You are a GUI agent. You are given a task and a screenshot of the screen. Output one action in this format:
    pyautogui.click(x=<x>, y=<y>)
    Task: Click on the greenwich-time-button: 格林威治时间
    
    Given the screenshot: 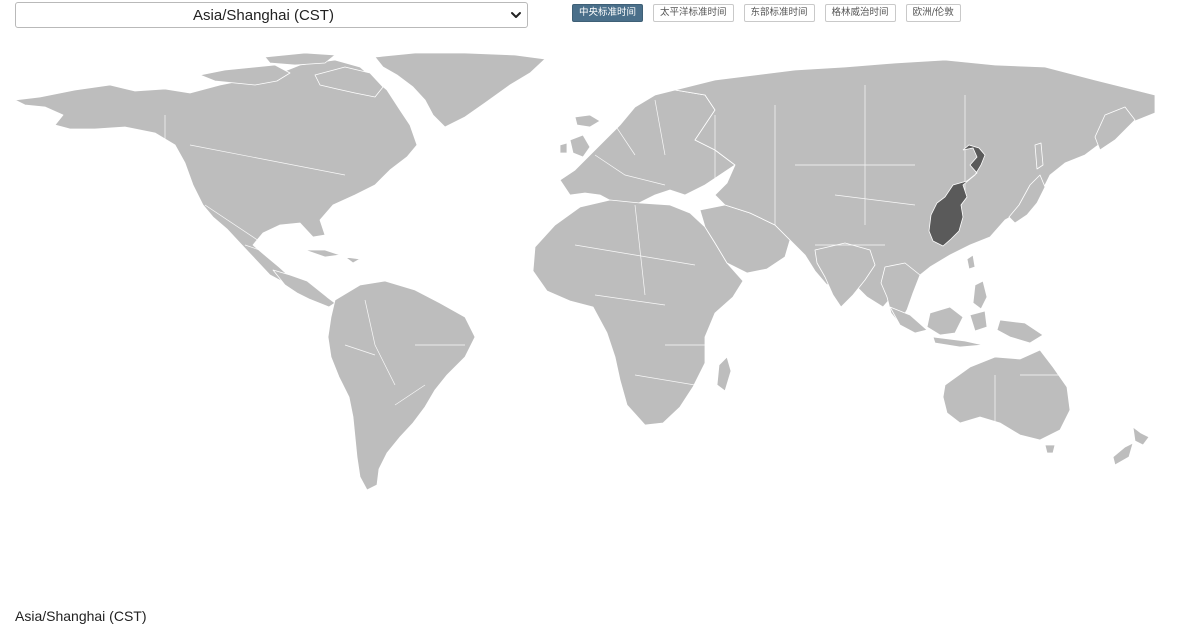 What is the action you would take?
    pyautogui.click(x=860, y=13)
    